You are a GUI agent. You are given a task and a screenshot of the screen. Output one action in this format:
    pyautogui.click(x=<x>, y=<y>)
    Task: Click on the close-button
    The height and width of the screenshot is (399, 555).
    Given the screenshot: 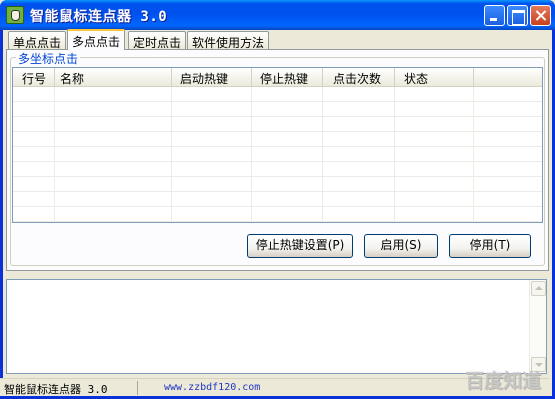 What is the action you would take?
    pyautogui.click(x=540, y=15)
    